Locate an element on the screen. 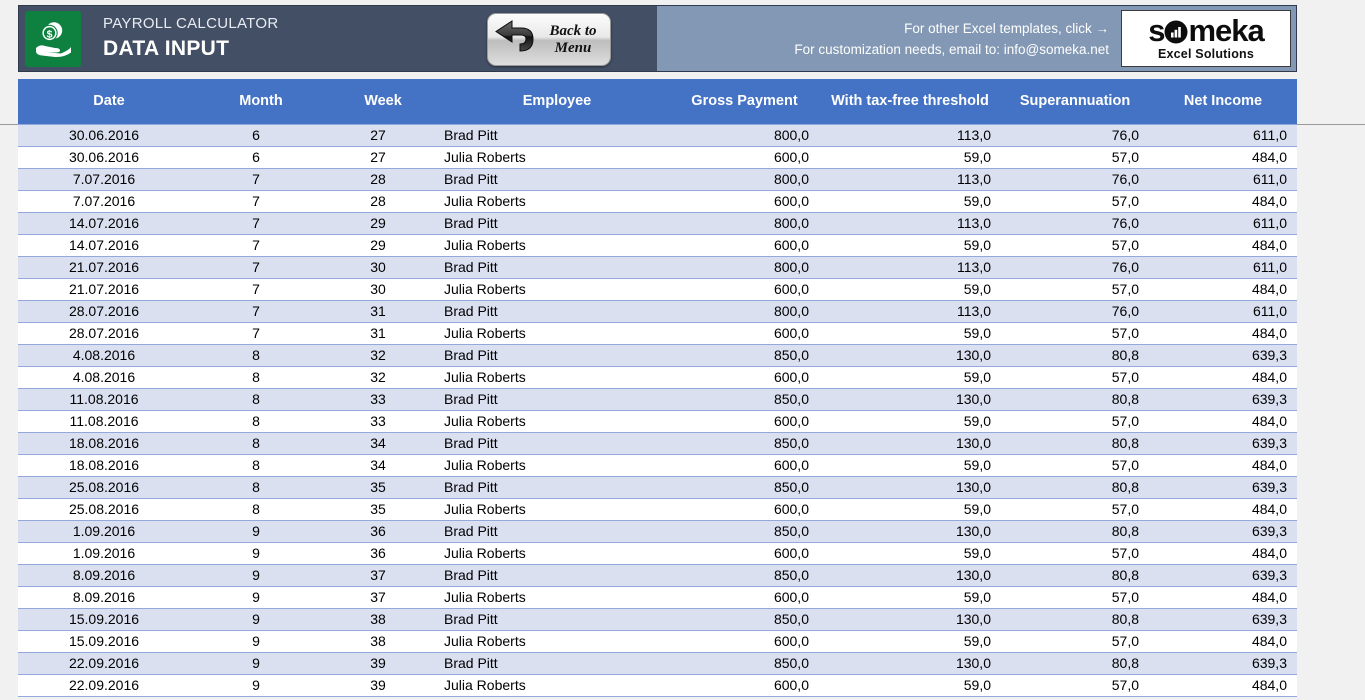 The height and width of the screenshot is (700, 1365). cell-week: 33 is located at coordinates (383, 399).